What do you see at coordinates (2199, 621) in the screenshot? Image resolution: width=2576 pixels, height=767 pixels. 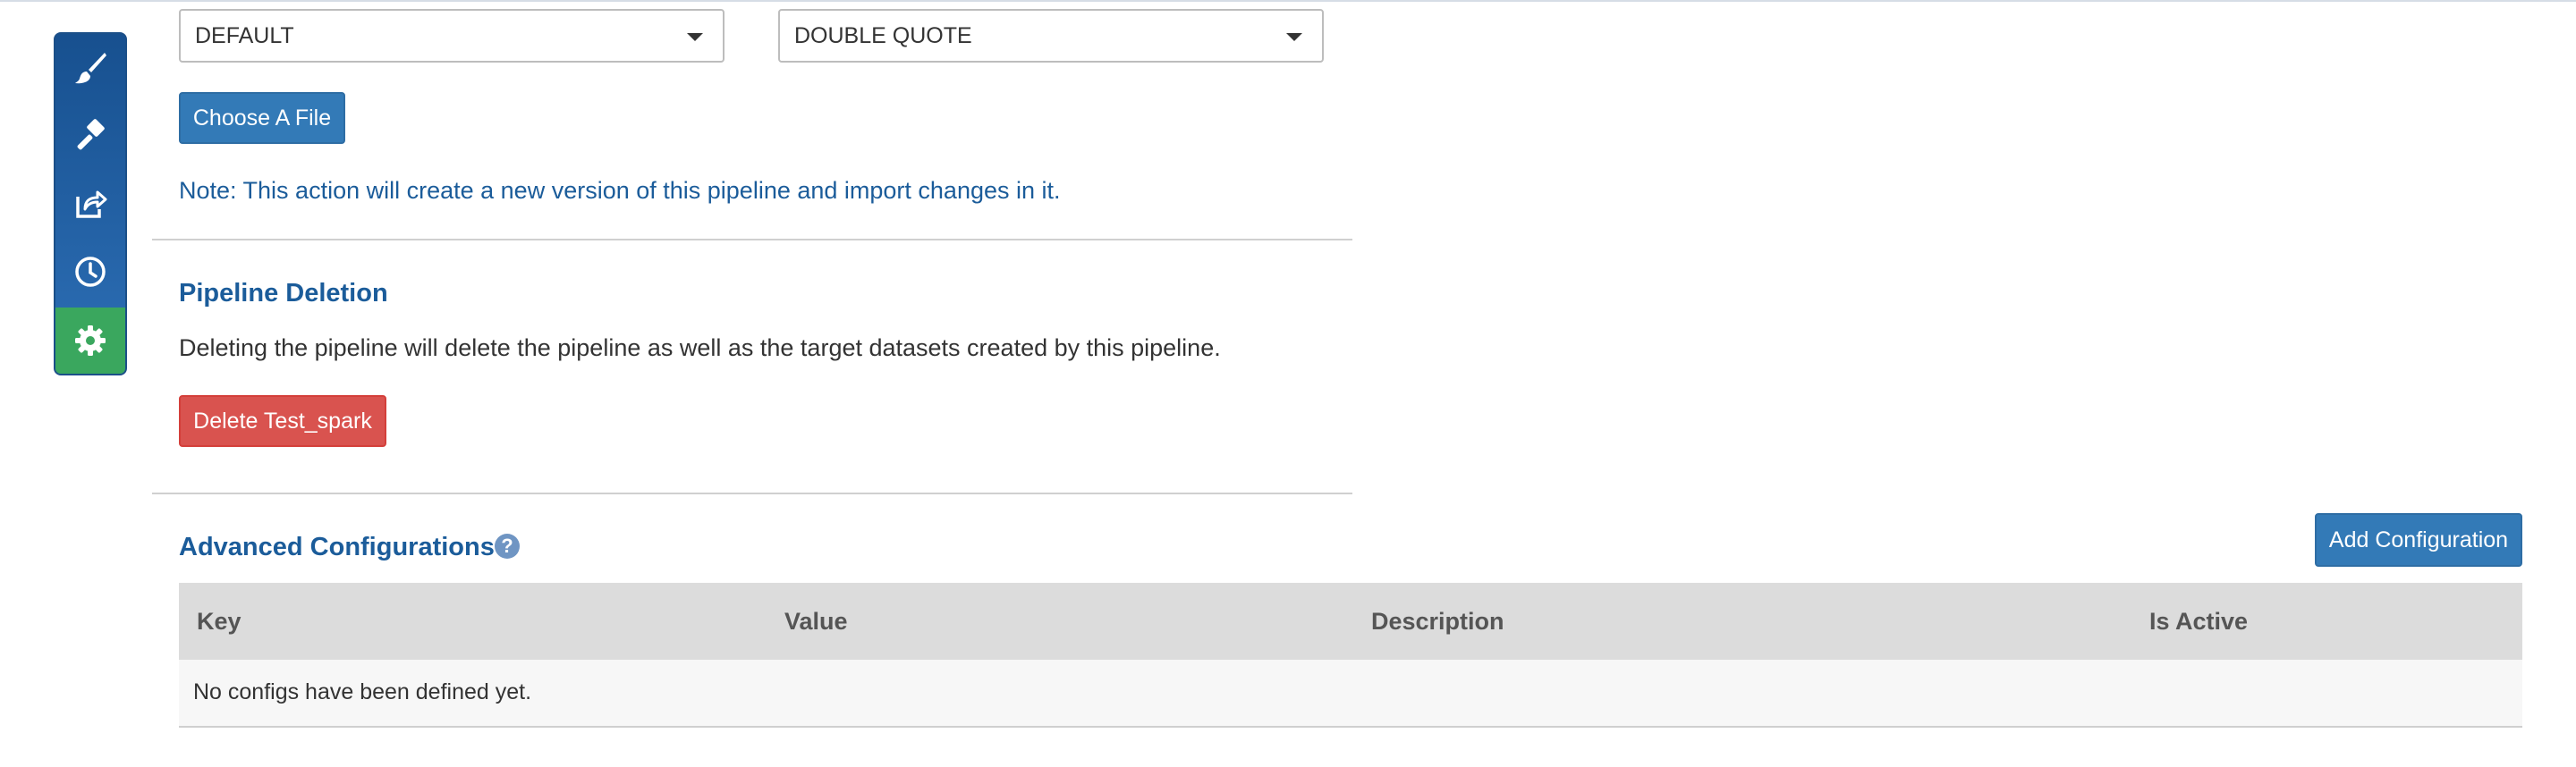 I see `column-header-is-active: Is Active` at bounding box center [2199, 621].